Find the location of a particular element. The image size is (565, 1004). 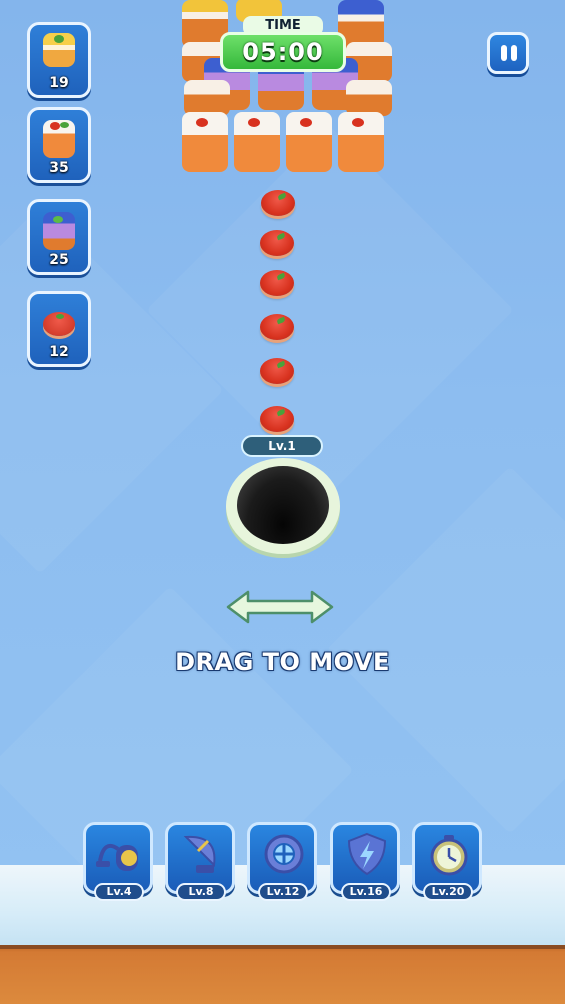

booster-satellite: Lv.8 is located at coordinates (200, 861).